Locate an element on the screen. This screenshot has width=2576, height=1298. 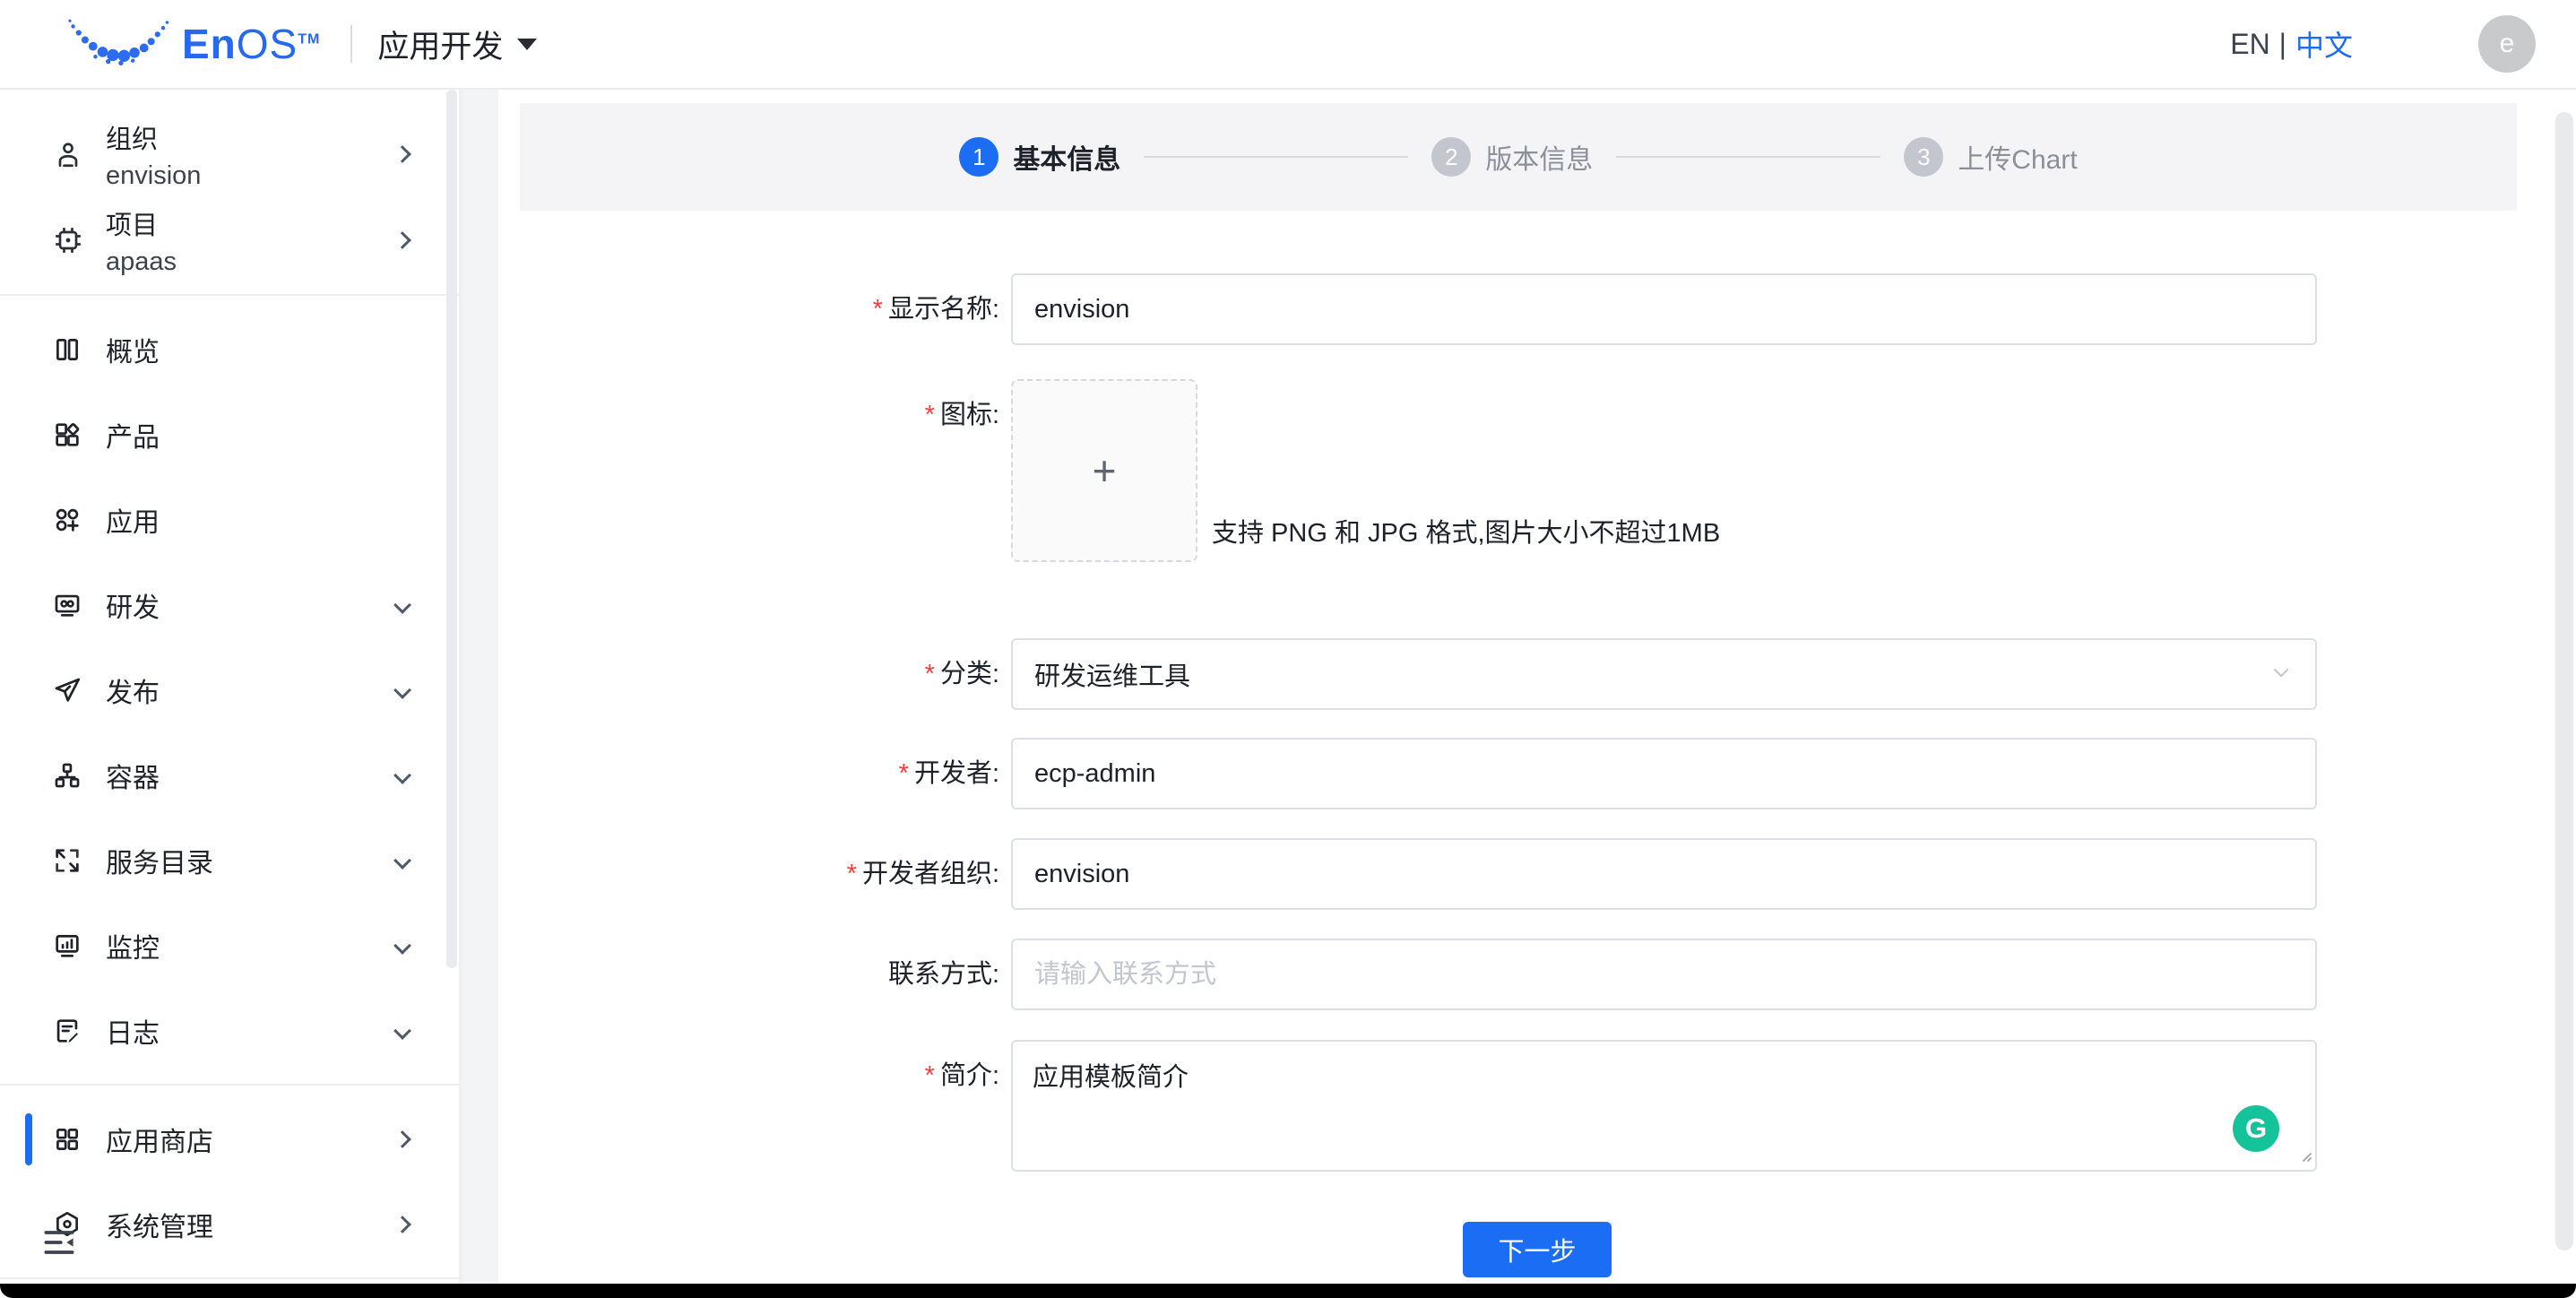
plus-icon: + is located at coordinates (1104, 470).